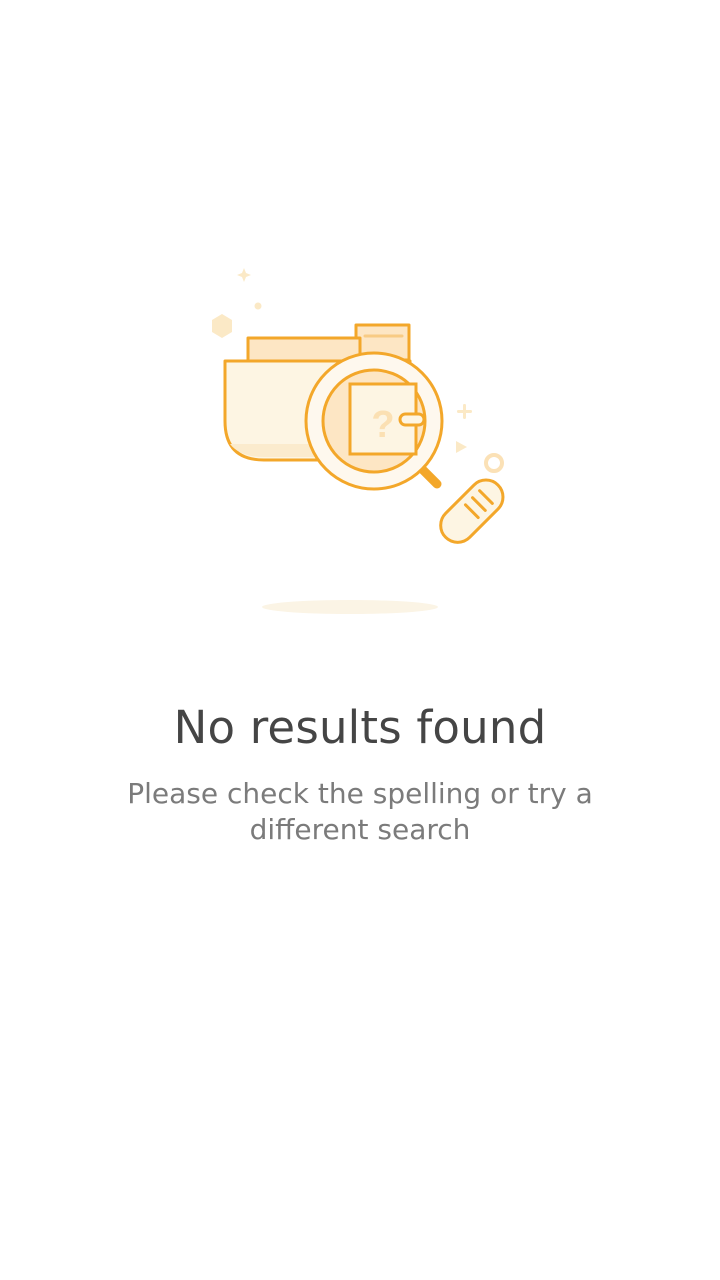  I want to click on magnifier-icon: ?, so click(404, 447).